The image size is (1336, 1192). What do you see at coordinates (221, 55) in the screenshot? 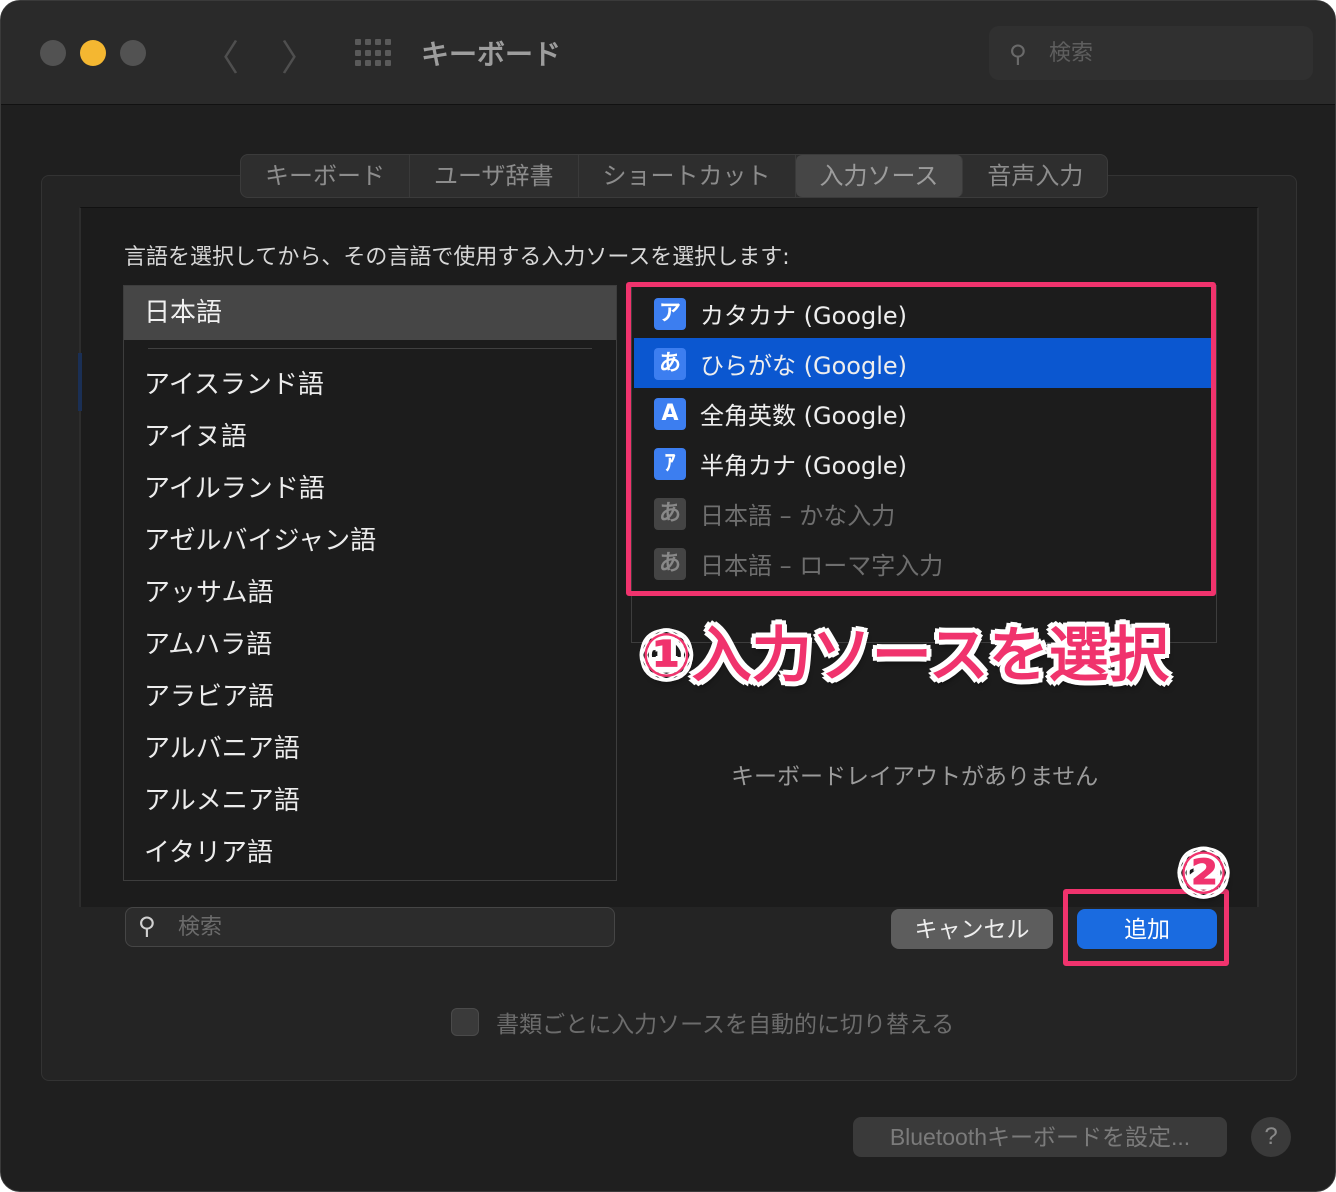
I see `chevron-left-icon: 〈` at bounding box center [221, 55].